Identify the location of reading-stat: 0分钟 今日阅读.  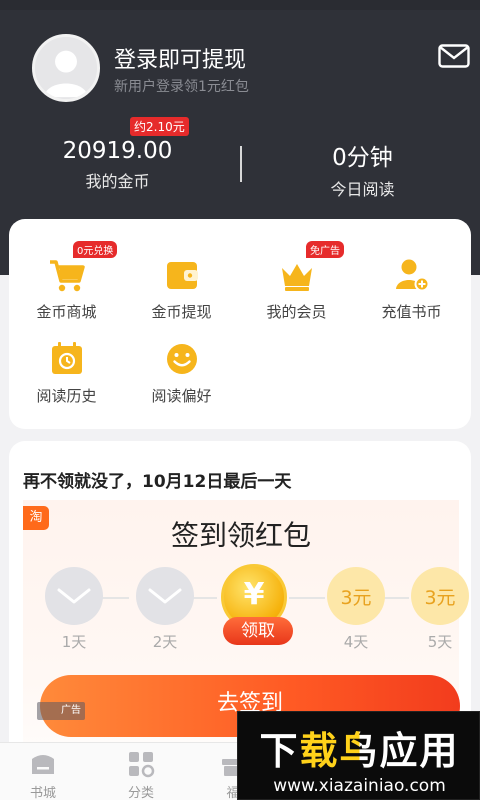
(362, 169).